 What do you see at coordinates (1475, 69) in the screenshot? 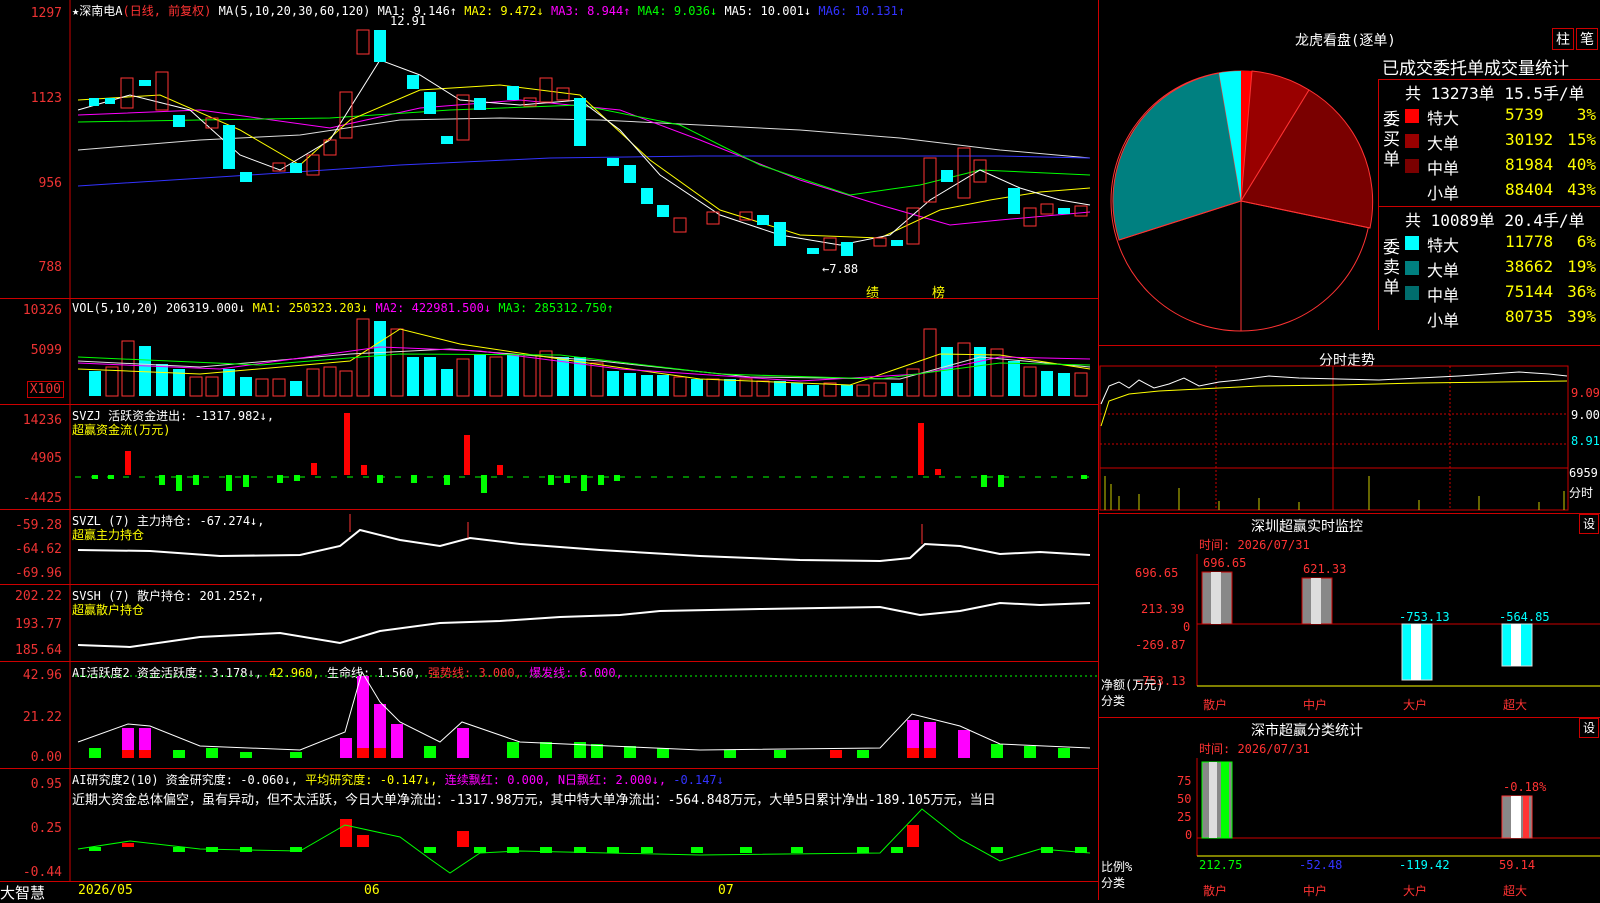
I see `lhkp-subtitle: 已成交委托单成交量统计` at bounding box center [1475, 69].